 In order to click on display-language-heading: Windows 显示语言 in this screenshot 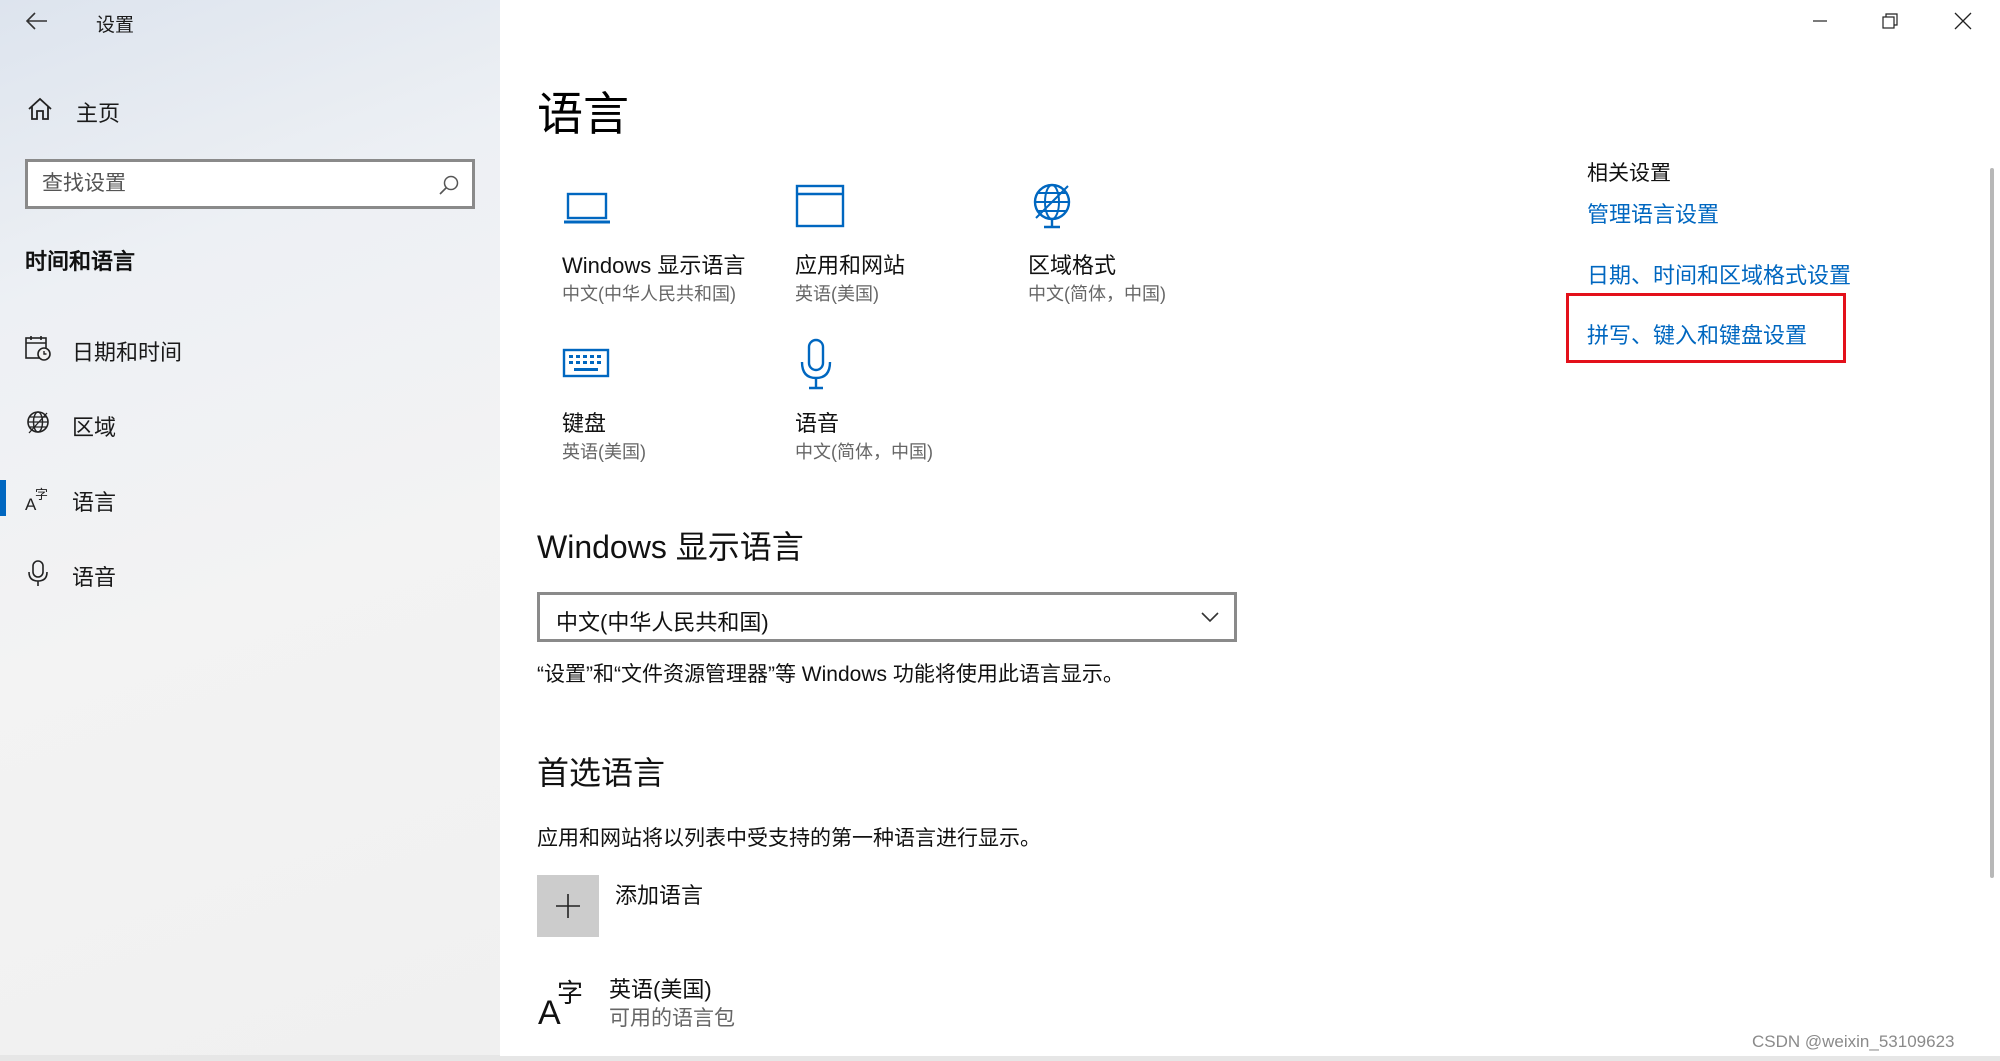, I will do `click(670, 547)`.